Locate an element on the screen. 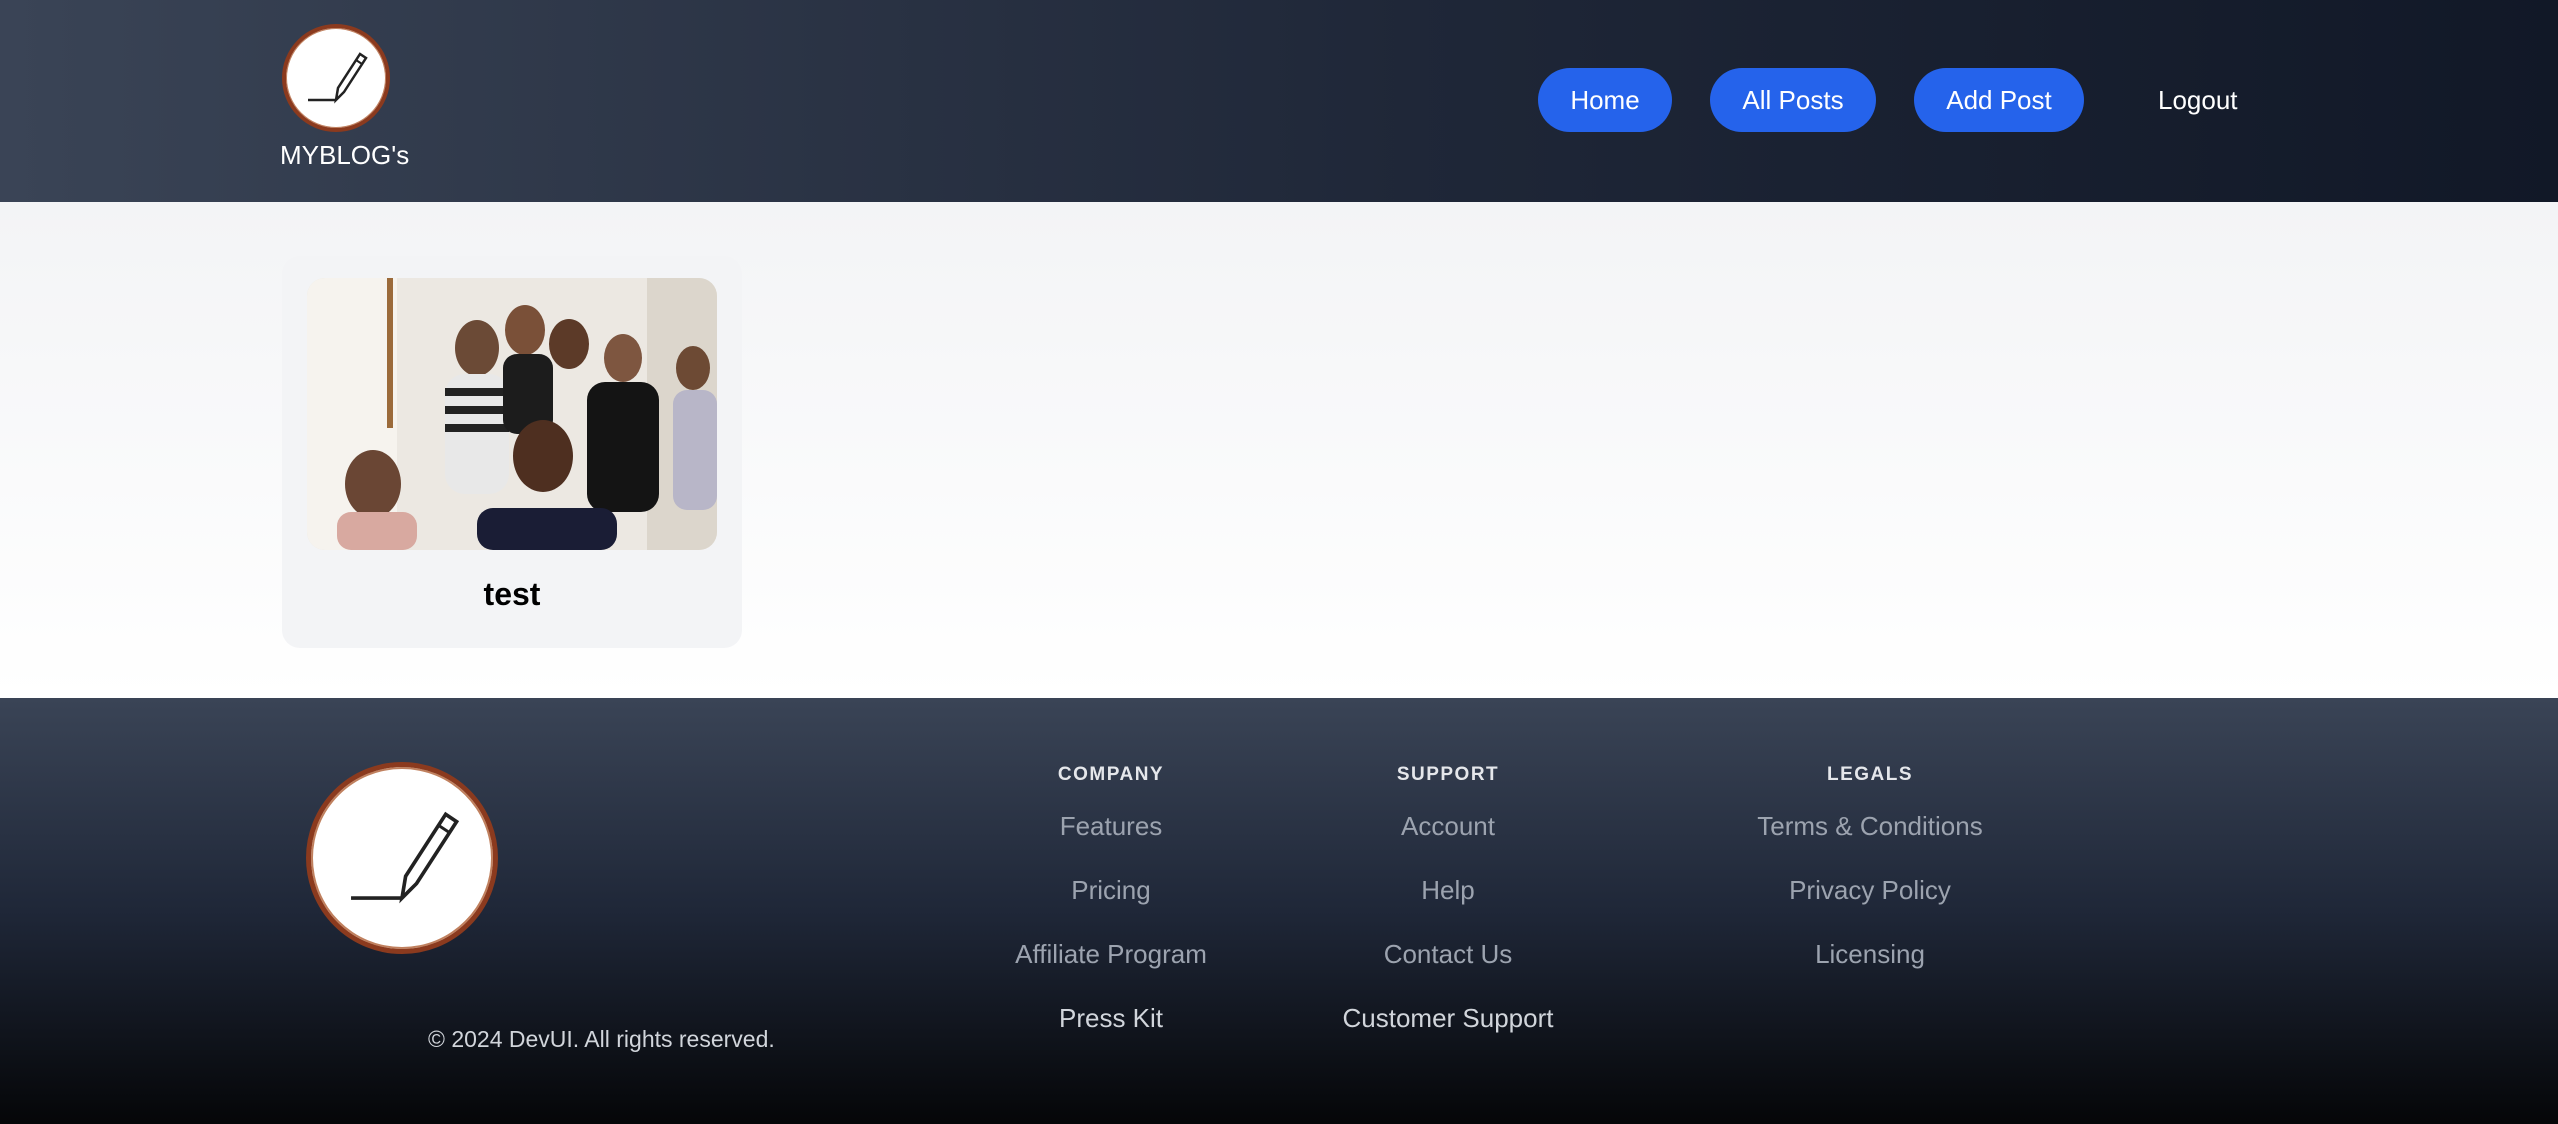  footer-link-contact-us: Contact Us is located at coordinates (1448, 954).